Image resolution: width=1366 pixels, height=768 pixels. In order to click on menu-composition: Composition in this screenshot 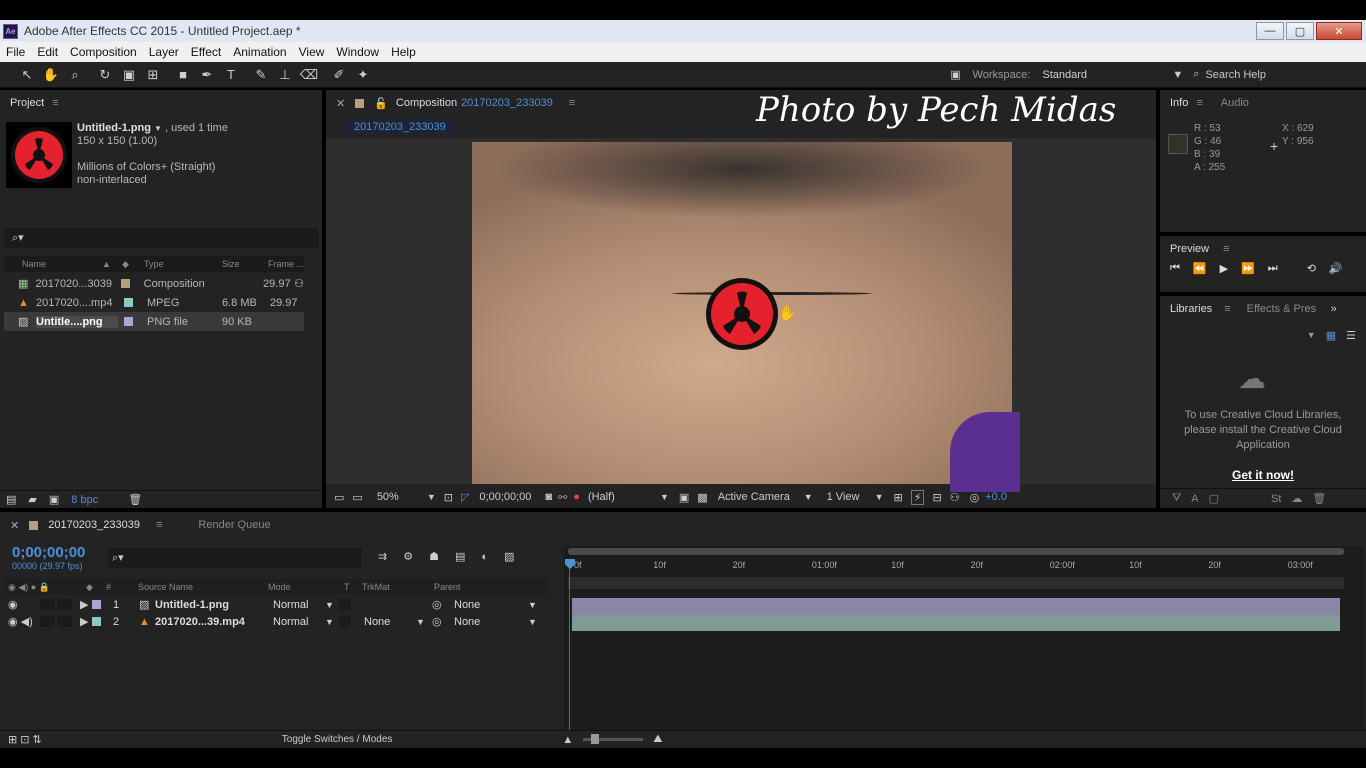, I will do `click(103, 52)`.